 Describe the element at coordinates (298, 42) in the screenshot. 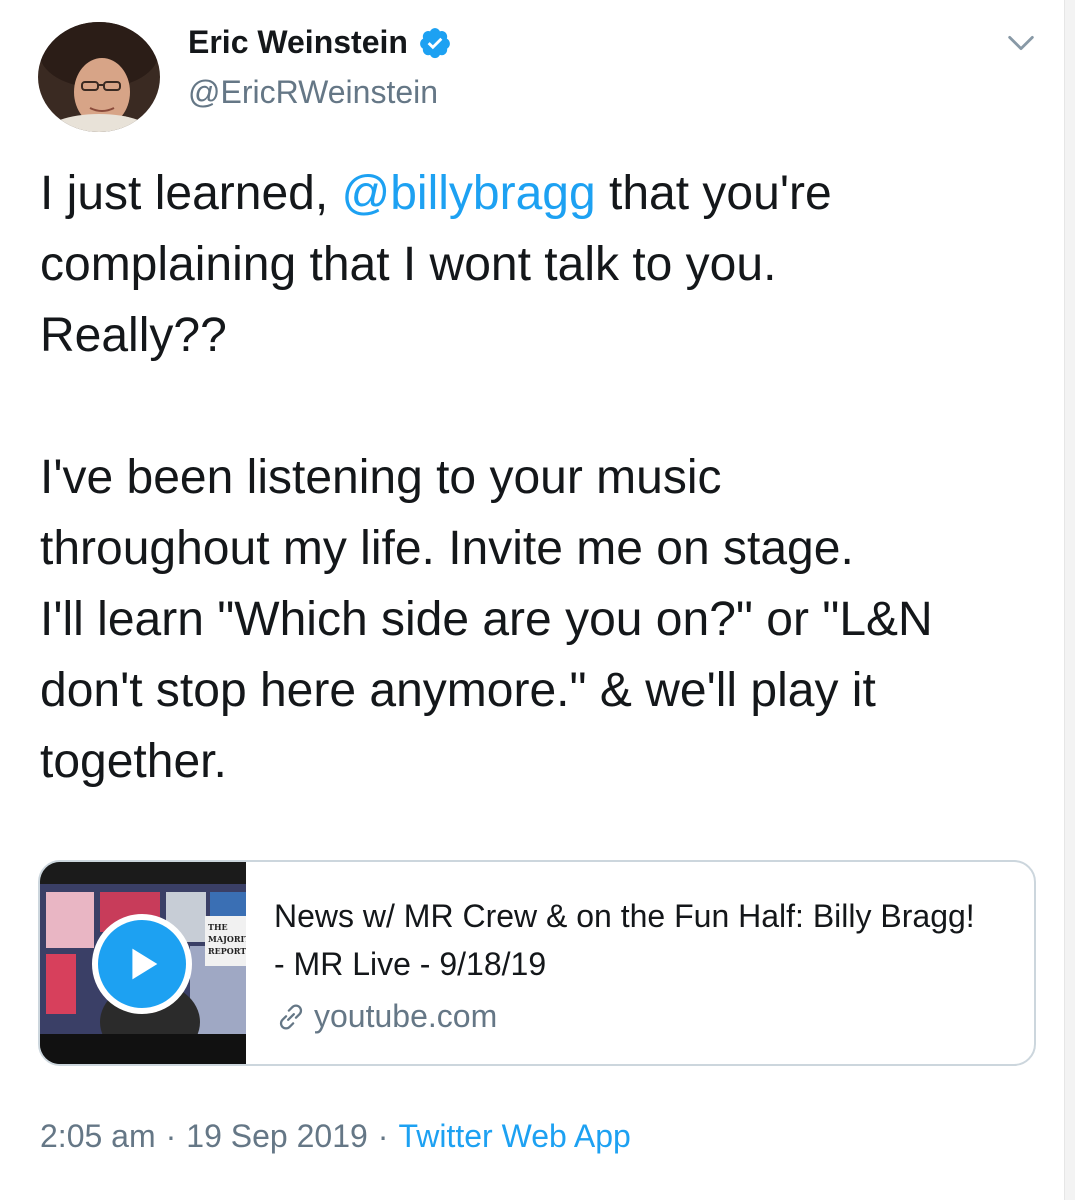

I see `display-name-text: Eric Weinstein` at that location.